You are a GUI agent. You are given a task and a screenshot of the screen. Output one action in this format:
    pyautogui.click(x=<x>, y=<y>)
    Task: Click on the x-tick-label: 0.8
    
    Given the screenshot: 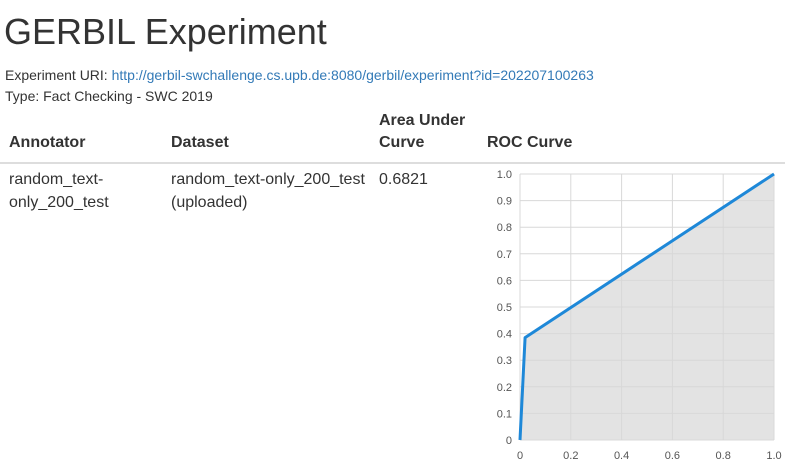 What is the action you would take?
    pyautogui.click(x=723, y=456)
    